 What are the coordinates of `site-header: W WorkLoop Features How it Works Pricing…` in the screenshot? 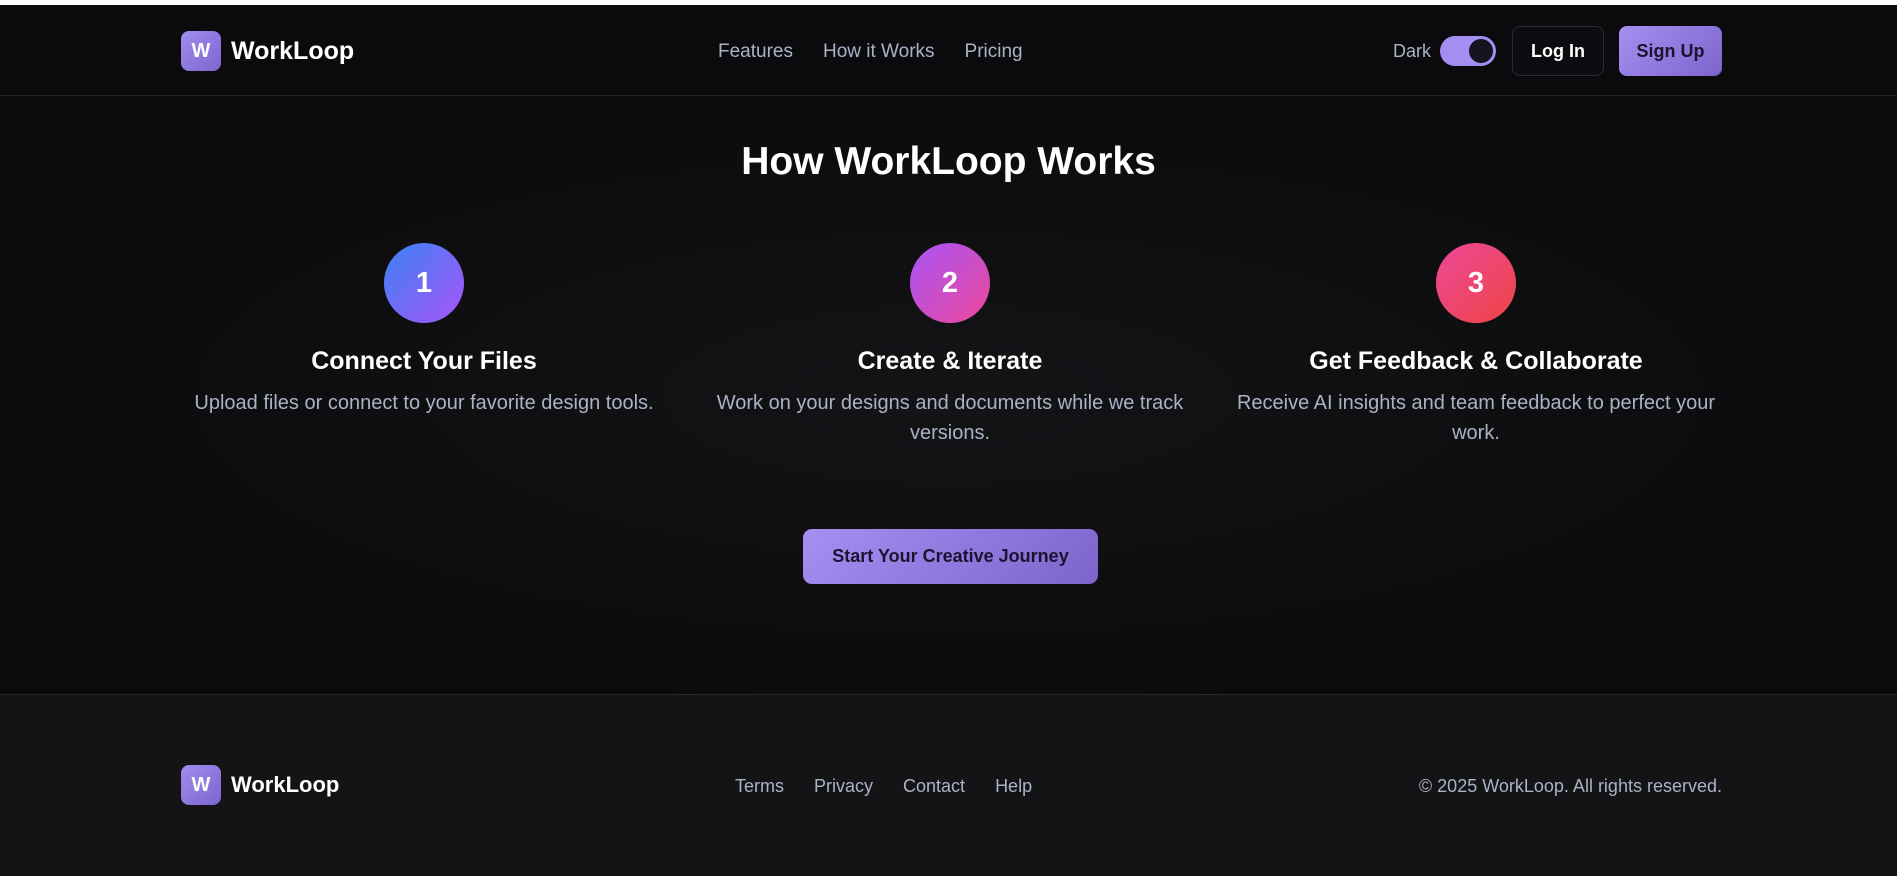 It's located at (948, 50).